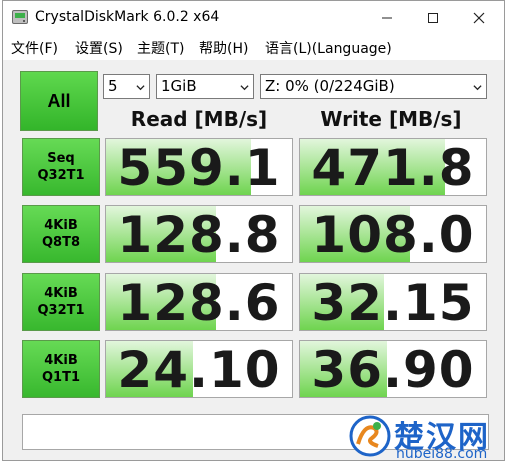  I want to click on test-label-line1: Seq, so click(61, 158).